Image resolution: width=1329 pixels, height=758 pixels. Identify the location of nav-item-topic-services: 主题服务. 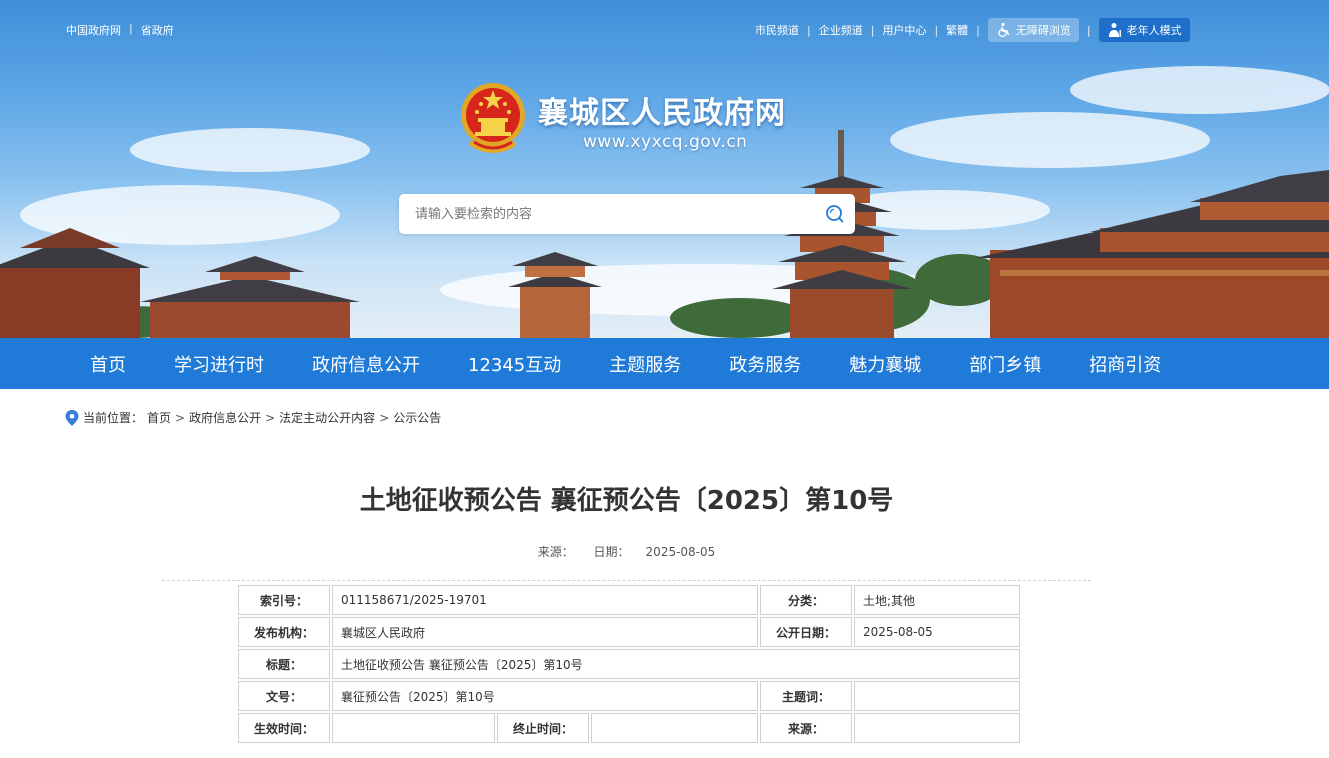
(645, 364).